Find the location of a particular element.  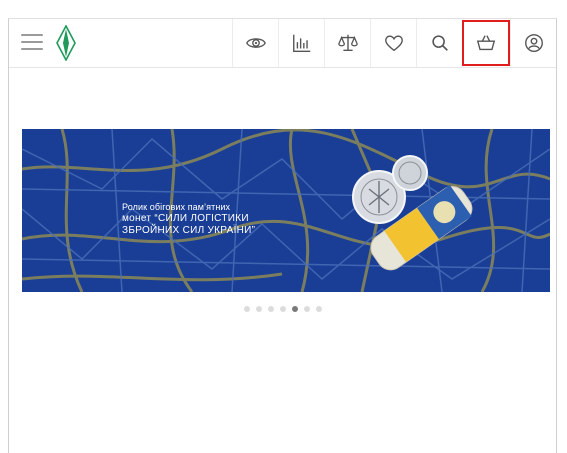

header-toolbar is located at coordinates (394, 43).